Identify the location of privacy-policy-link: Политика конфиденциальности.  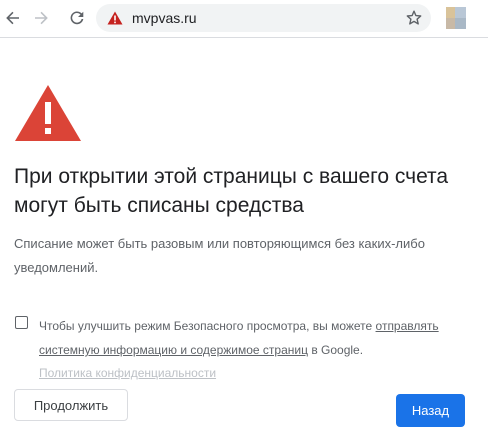
(127, 373).